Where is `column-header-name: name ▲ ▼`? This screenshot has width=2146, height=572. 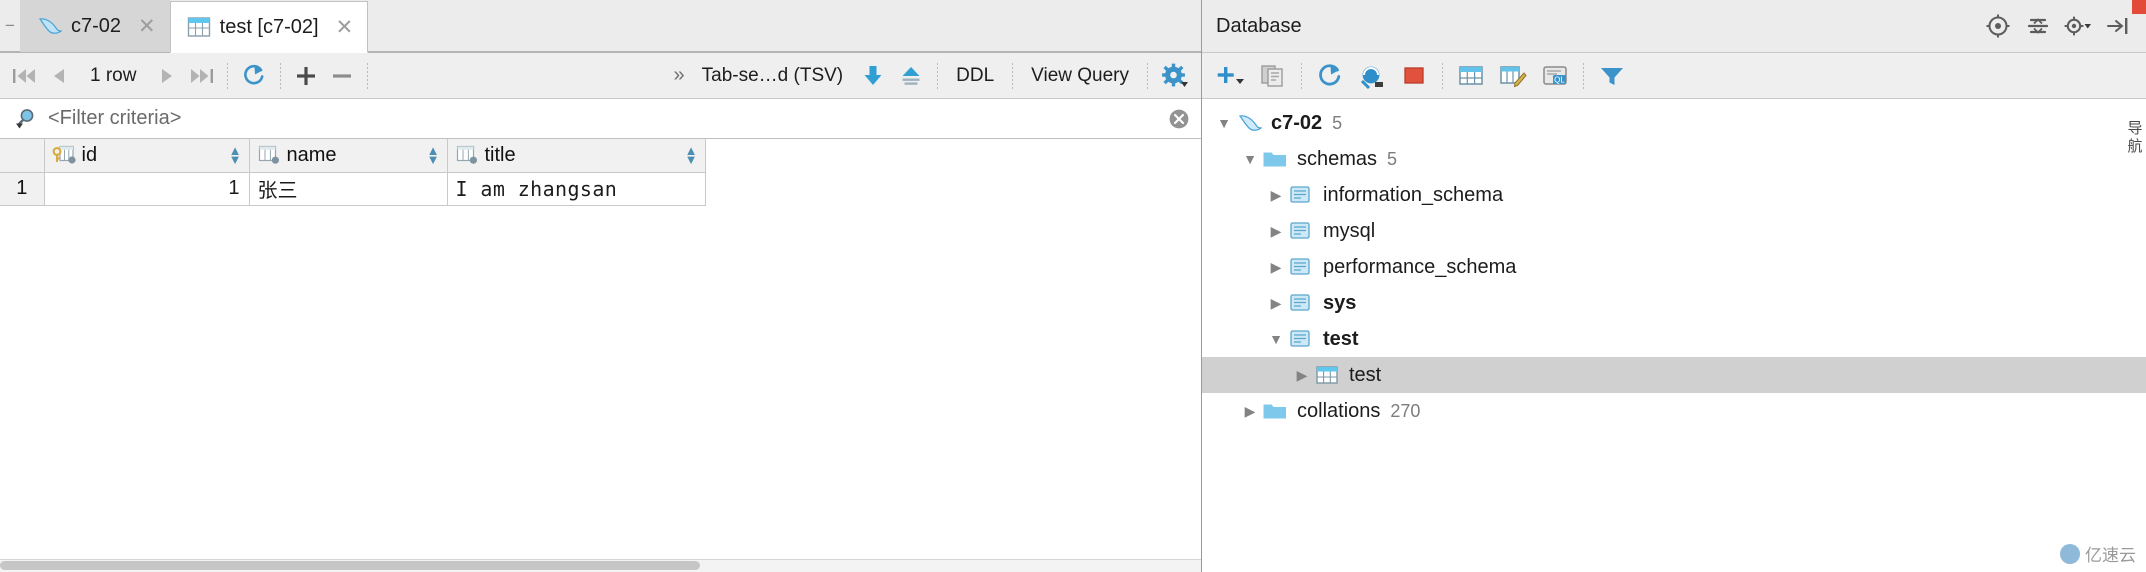
column-header-name: name ▲ ▼ is located at coordinates (348, 156).